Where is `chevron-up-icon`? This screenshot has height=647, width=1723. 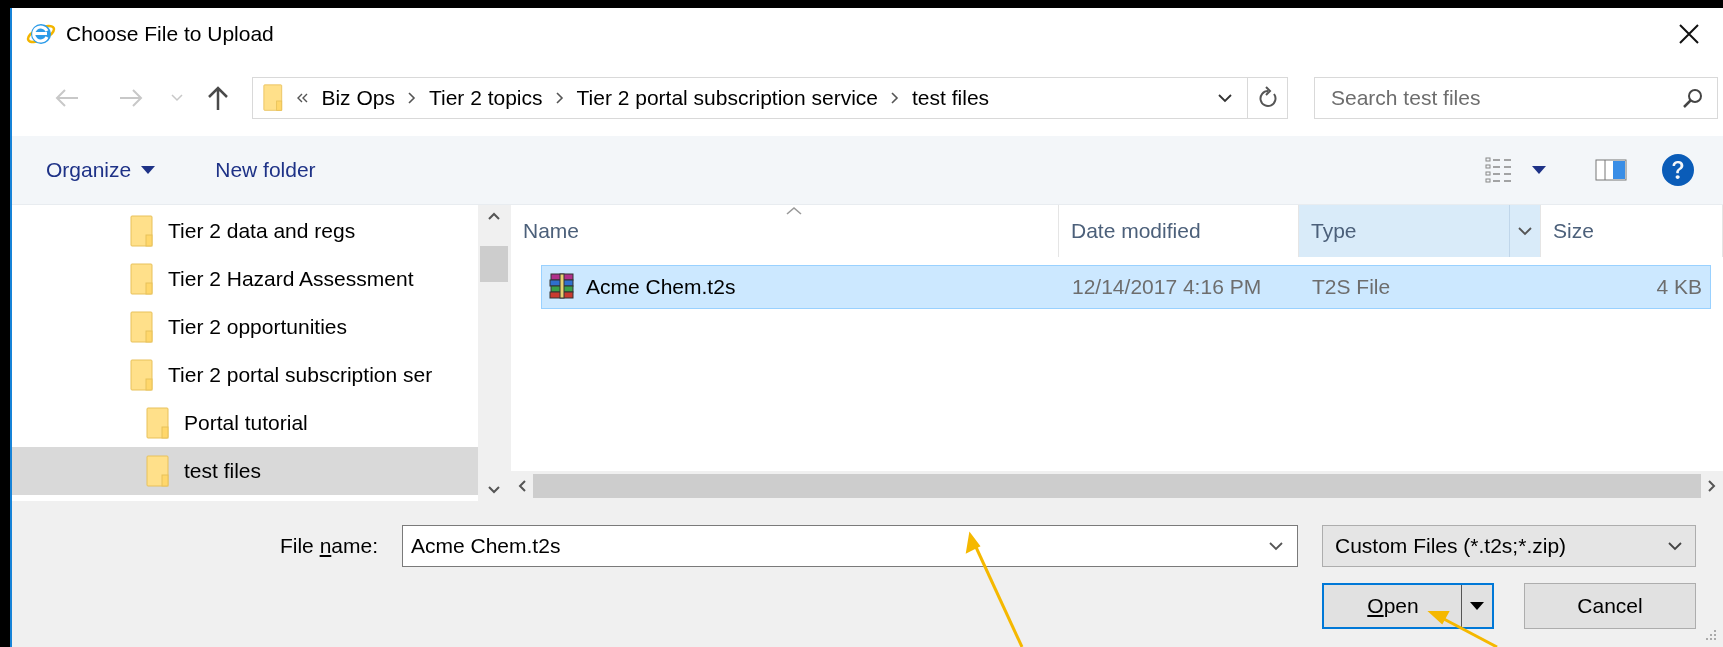
chevron-up-icon is located at coordinates (494, 216).